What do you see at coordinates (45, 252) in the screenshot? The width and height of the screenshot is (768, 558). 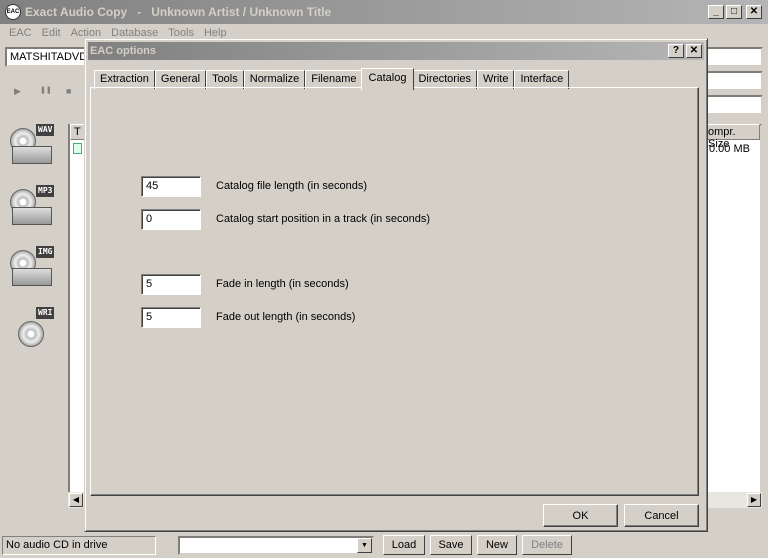 I see `img-label: IMG` at bounding box center [45, 252].